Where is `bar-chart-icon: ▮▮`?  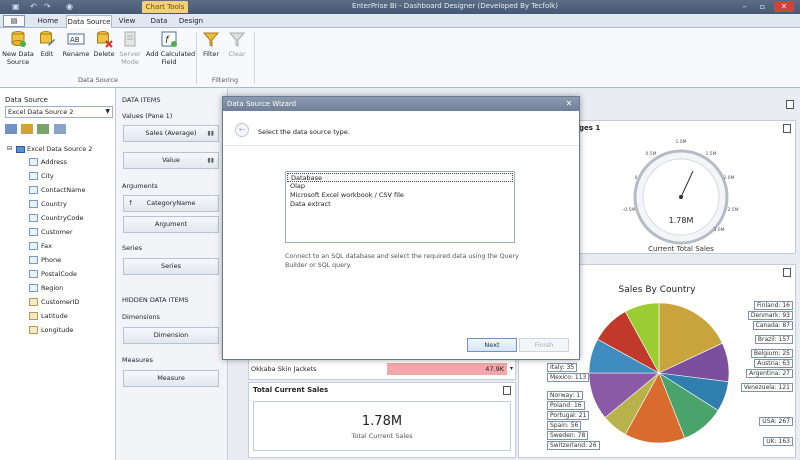 bar-chart-icon: ▮▮ is located at coordinates (210, 133).